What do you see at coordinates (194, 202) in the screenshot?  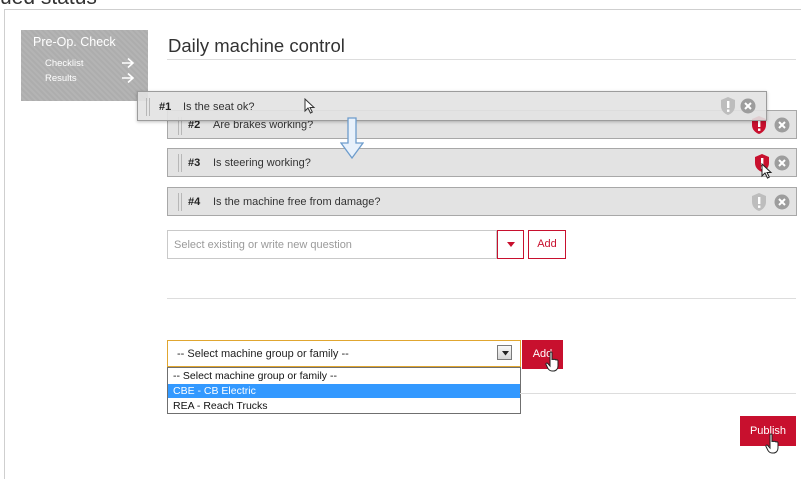 I see `question-number: #4` at bounding box center [194, 202].